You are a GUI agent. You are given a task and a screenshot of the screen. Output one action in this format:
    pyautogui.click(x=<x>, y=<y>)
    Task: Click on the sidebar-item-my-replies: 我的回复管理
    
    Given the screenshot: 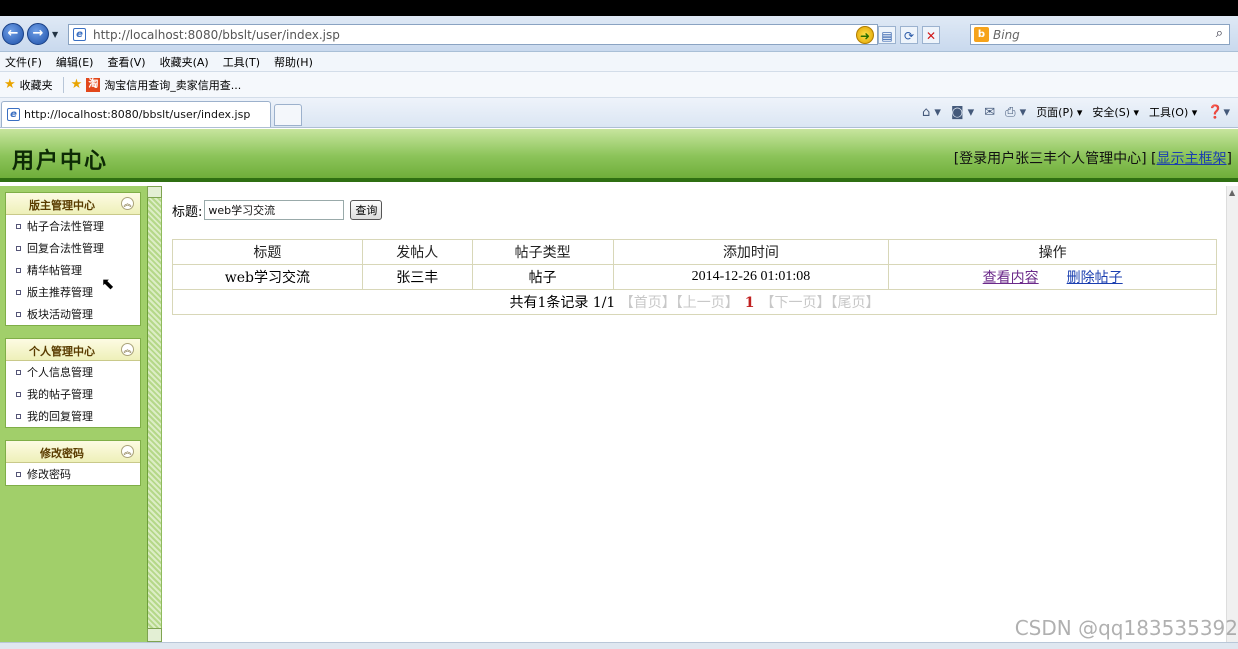 What is the action you would take?
    pyautogui.click(x=73, y=416)
    